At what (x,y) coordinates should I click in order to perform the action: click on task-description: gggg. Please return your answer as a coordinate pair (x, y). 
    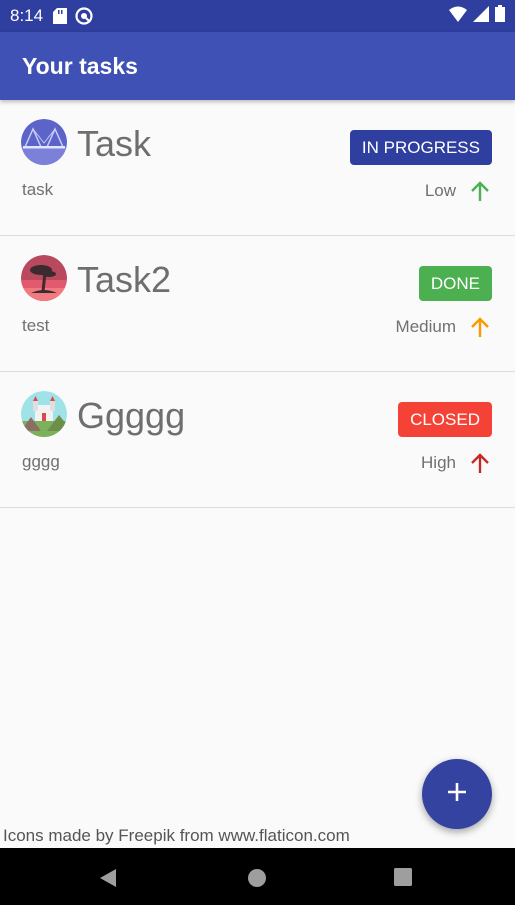
    Looking at the image, I should click on (41, 461).